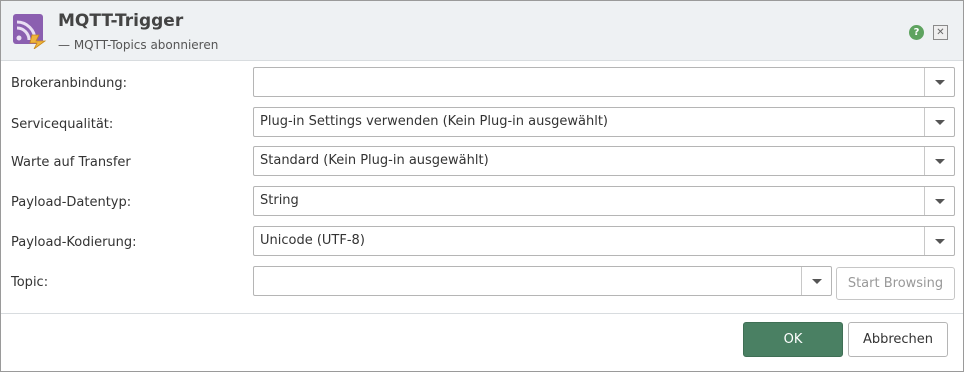 This screenshot has height=372, width=964. Describe the element at coordinates (940, 32) in the screenshot. I see `close-icon: ✕` at that location.